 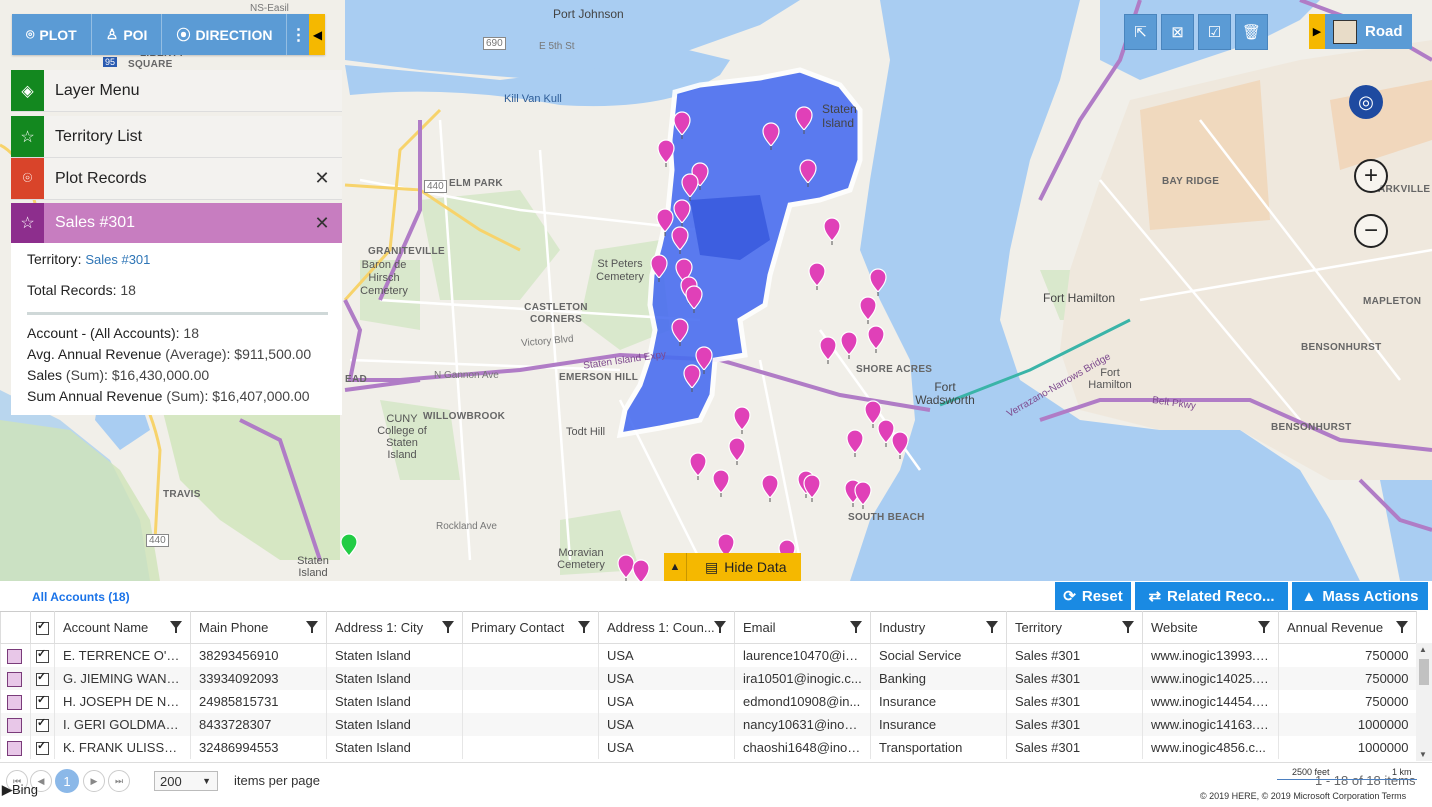 What do you see at coordinates (1371, 176) in the screenshot?
I see `zoom-in-button: +` at bounding box center [1371, 176].